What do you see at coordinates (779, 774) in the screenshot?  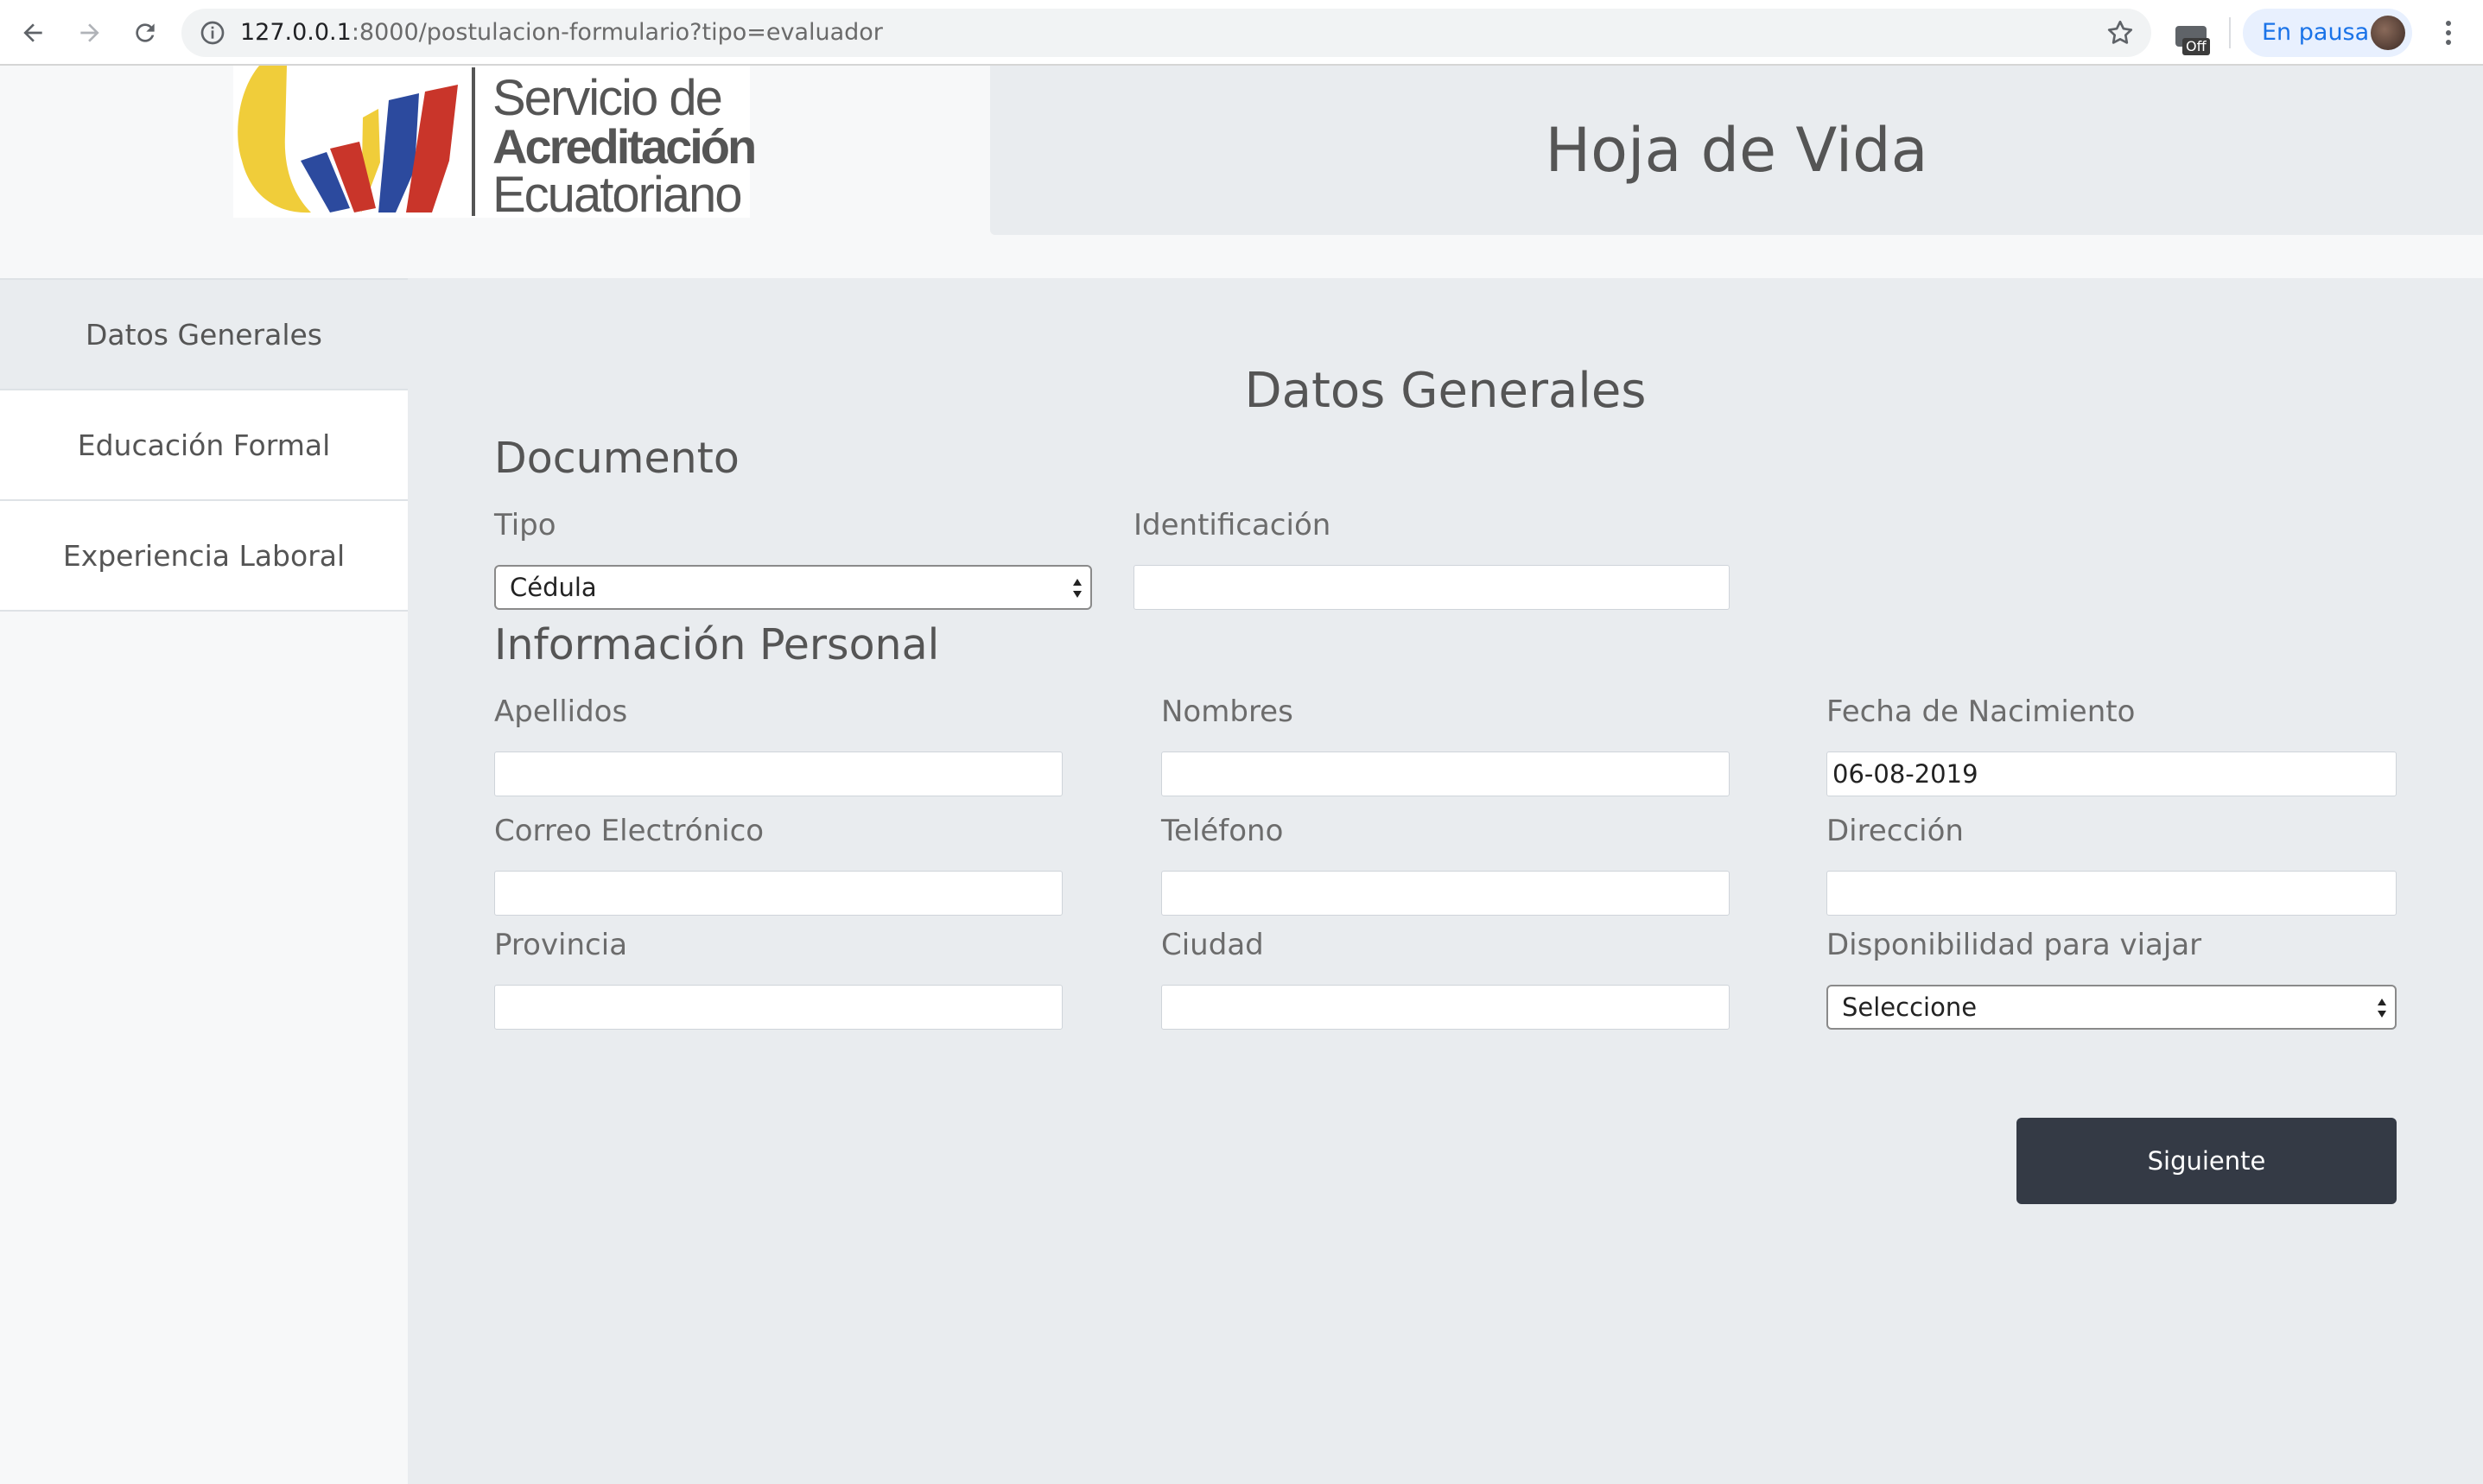 I see `apellidos-input` at bounding box center [779, 774].